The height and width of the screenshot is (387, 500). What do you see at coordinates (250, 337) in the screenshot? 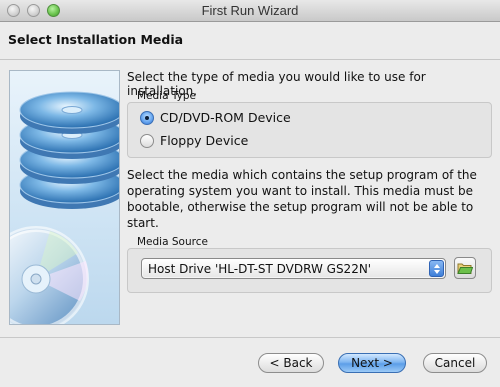
I see `footer-divider` at bounding box center [250, 337].